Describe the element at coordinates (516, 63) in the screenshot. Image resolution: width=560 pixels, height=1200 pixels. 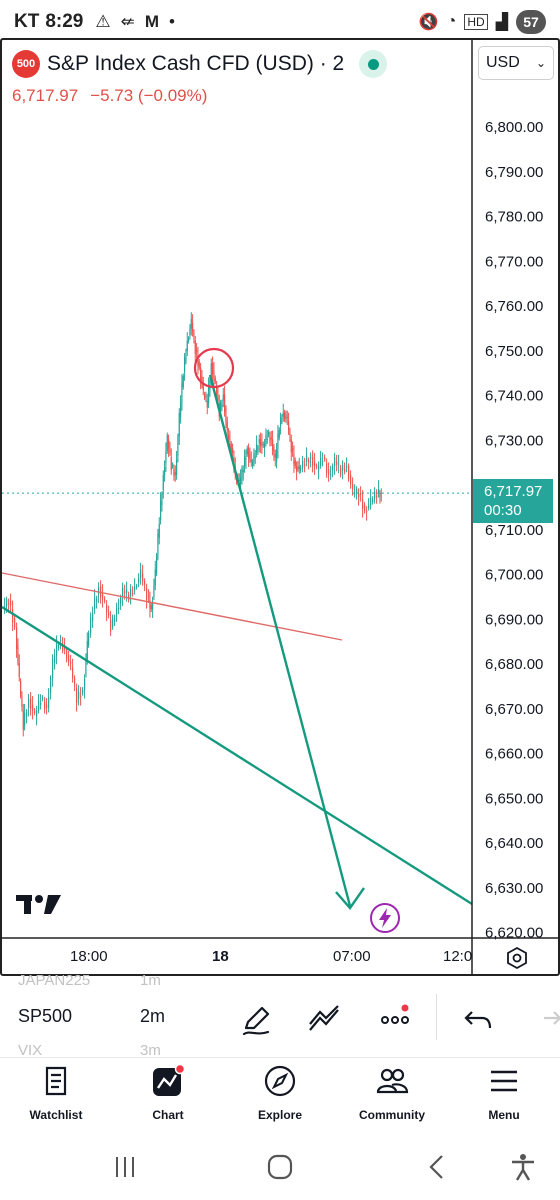
I see `currency-select: USD ⌄` at that location.